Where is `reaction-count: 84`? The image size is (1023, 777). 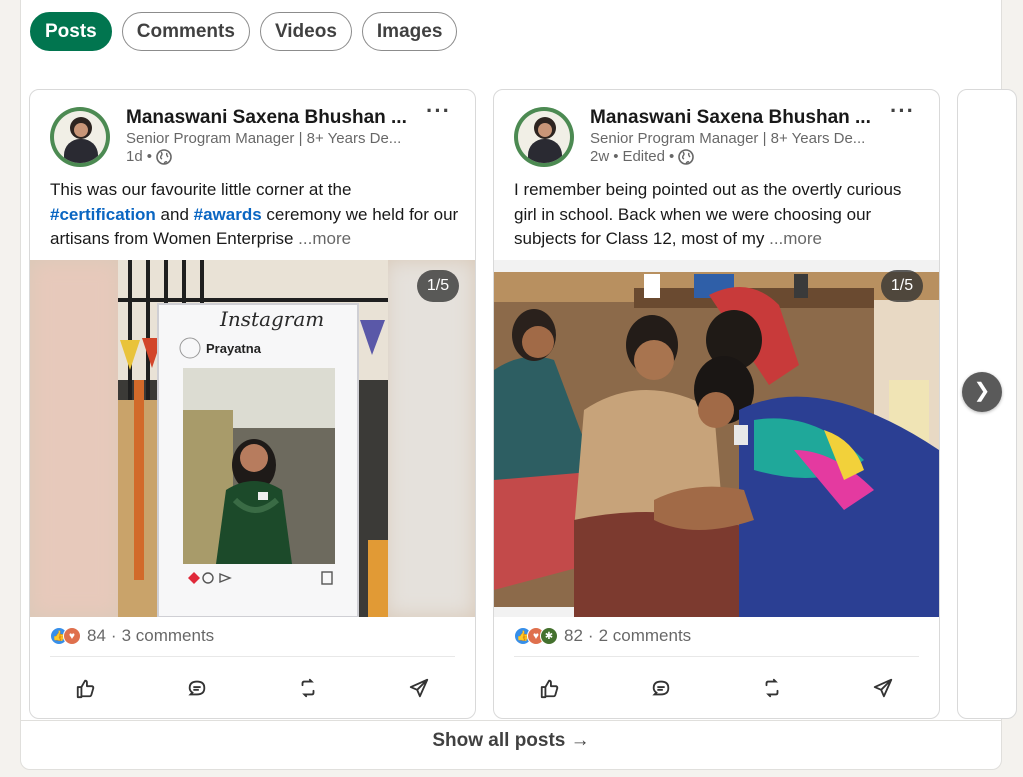 reaction-count: 84 is located at coordinates (96, 636).